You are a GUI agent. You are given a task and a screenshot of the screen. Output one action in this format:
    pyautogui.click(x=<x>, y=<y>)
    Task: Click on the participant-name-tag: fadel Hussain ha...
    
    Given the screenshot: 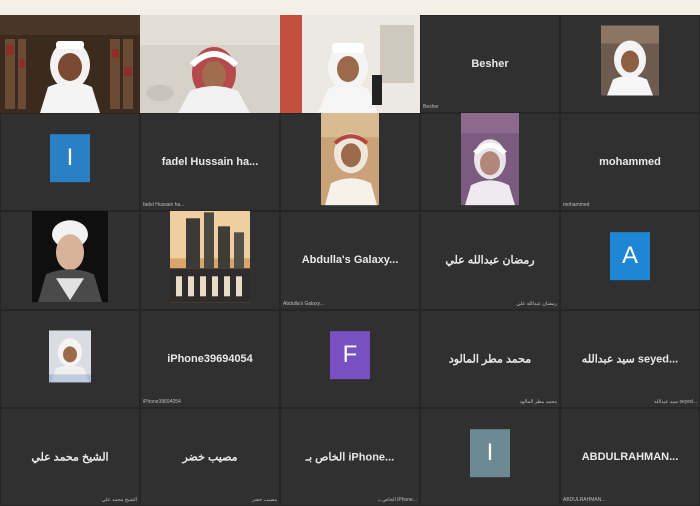 What is the action you would take?
    pyautogui.click(x=164, y=205)
    